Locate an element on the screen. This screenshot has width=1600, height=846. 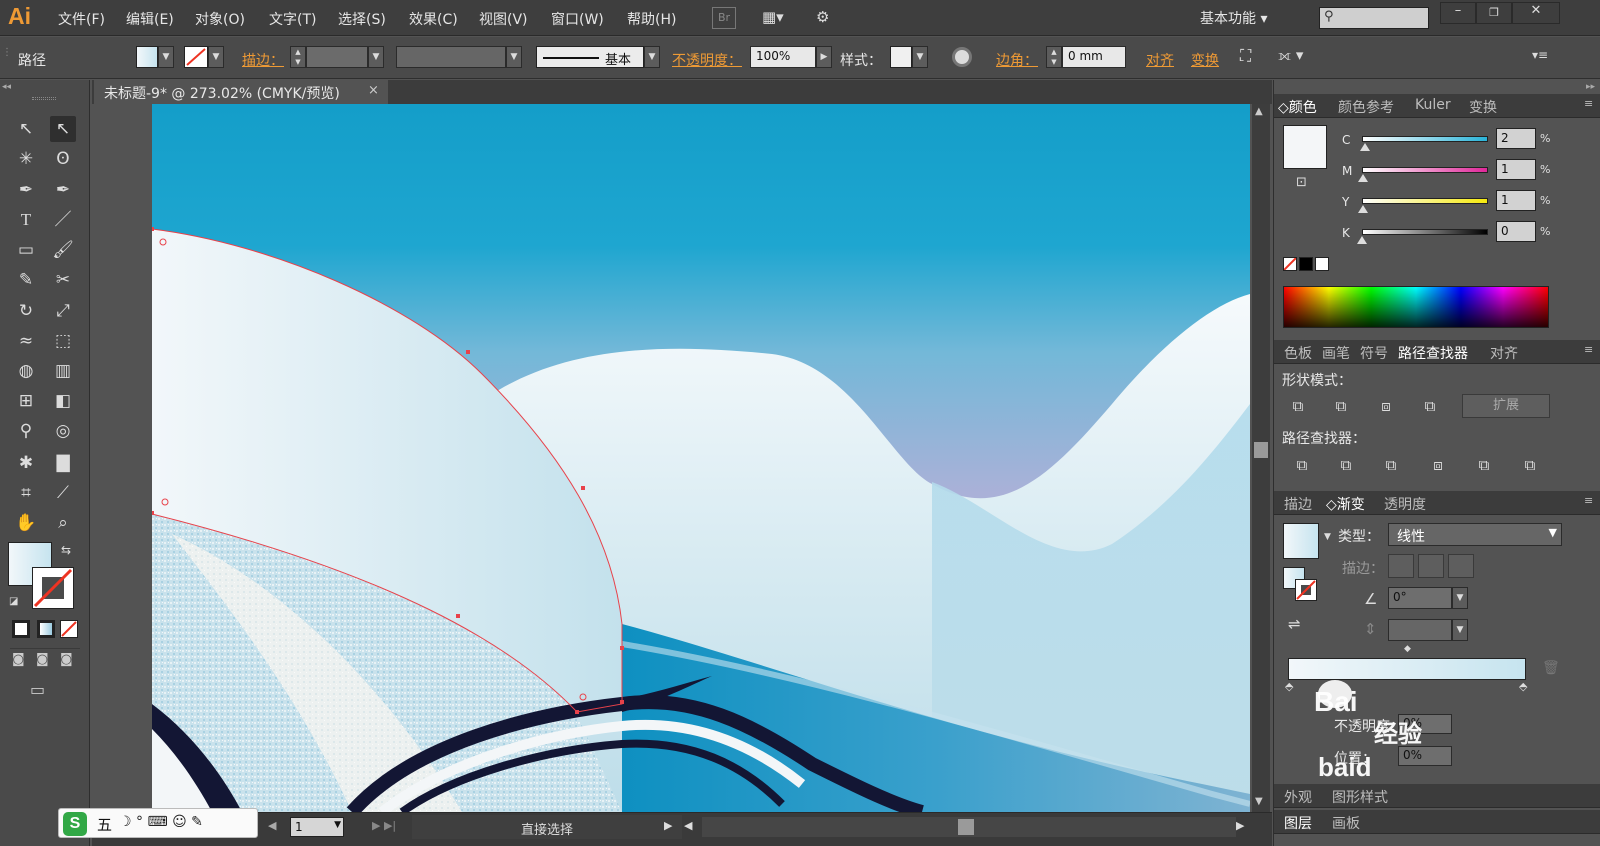
ime-toolbar: S 五 ☽ ° ⌨ ☺ ✎ is located at coordinates (158, 823).